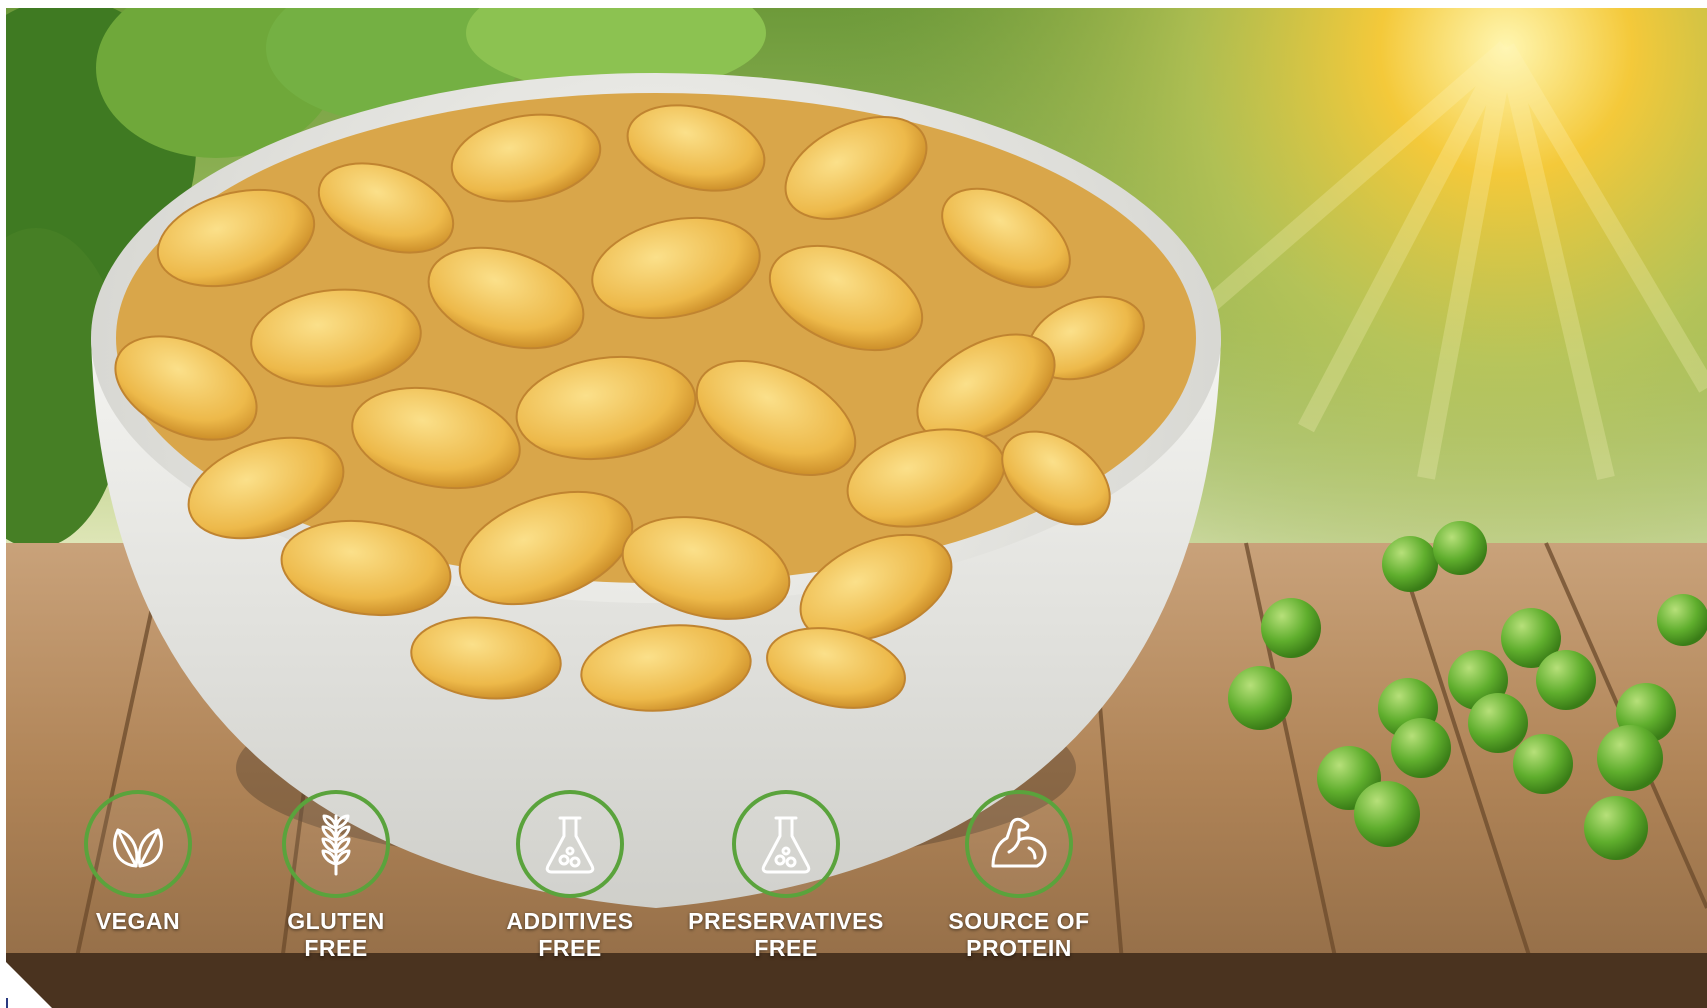  I want to click on badge-label: ADDITIVES FREE, so click(570, 934).